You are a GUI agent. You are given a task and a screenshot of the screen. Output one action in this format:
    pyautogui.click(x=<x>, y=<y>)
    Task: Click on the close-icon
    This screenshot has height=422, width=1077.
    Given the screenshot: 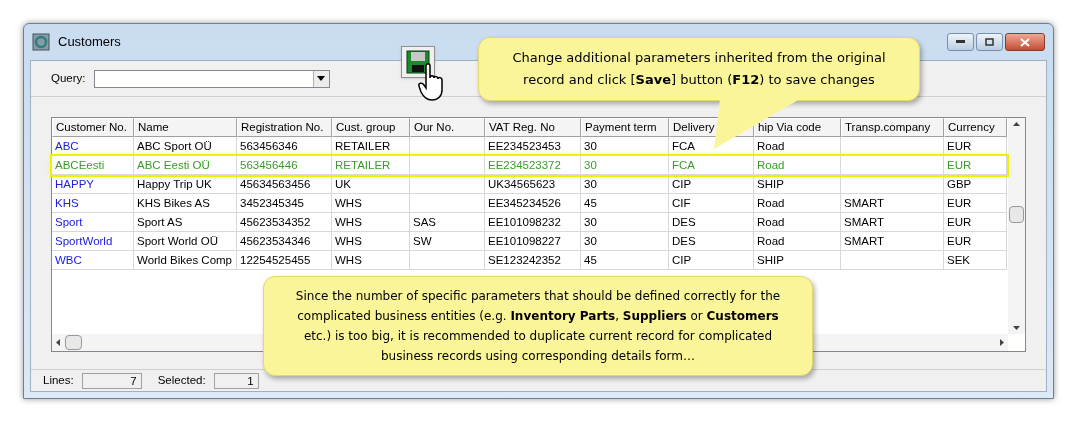 What is the action you would take?
    pyautogui.click(x=1025, y=42)
    